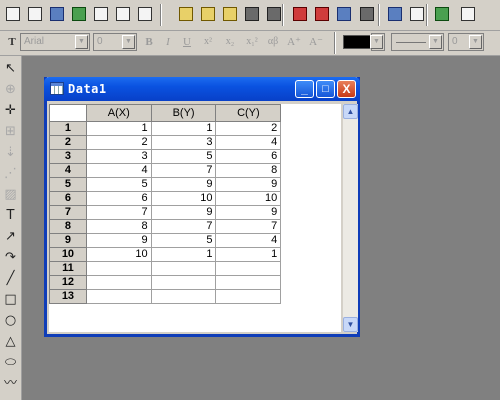 The image size is (500, 400). I want to click on row-header: 9, so click(68, 240).